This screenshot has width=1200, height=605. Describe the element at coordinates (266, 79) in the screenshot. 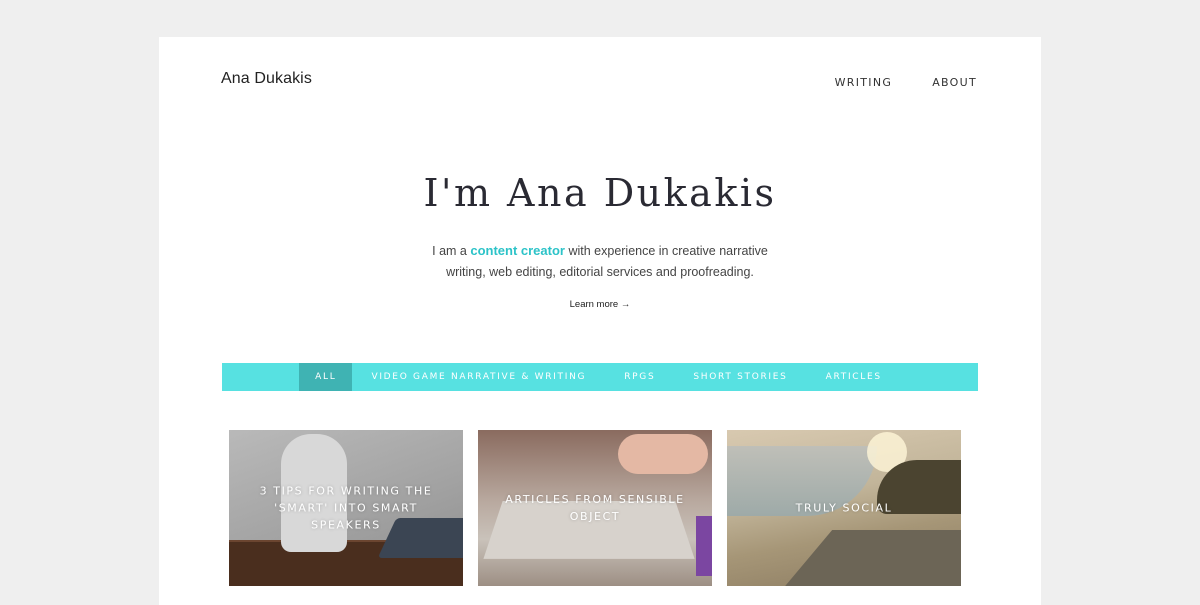

I see `site-title-link: Ana Dukakis` at that location.